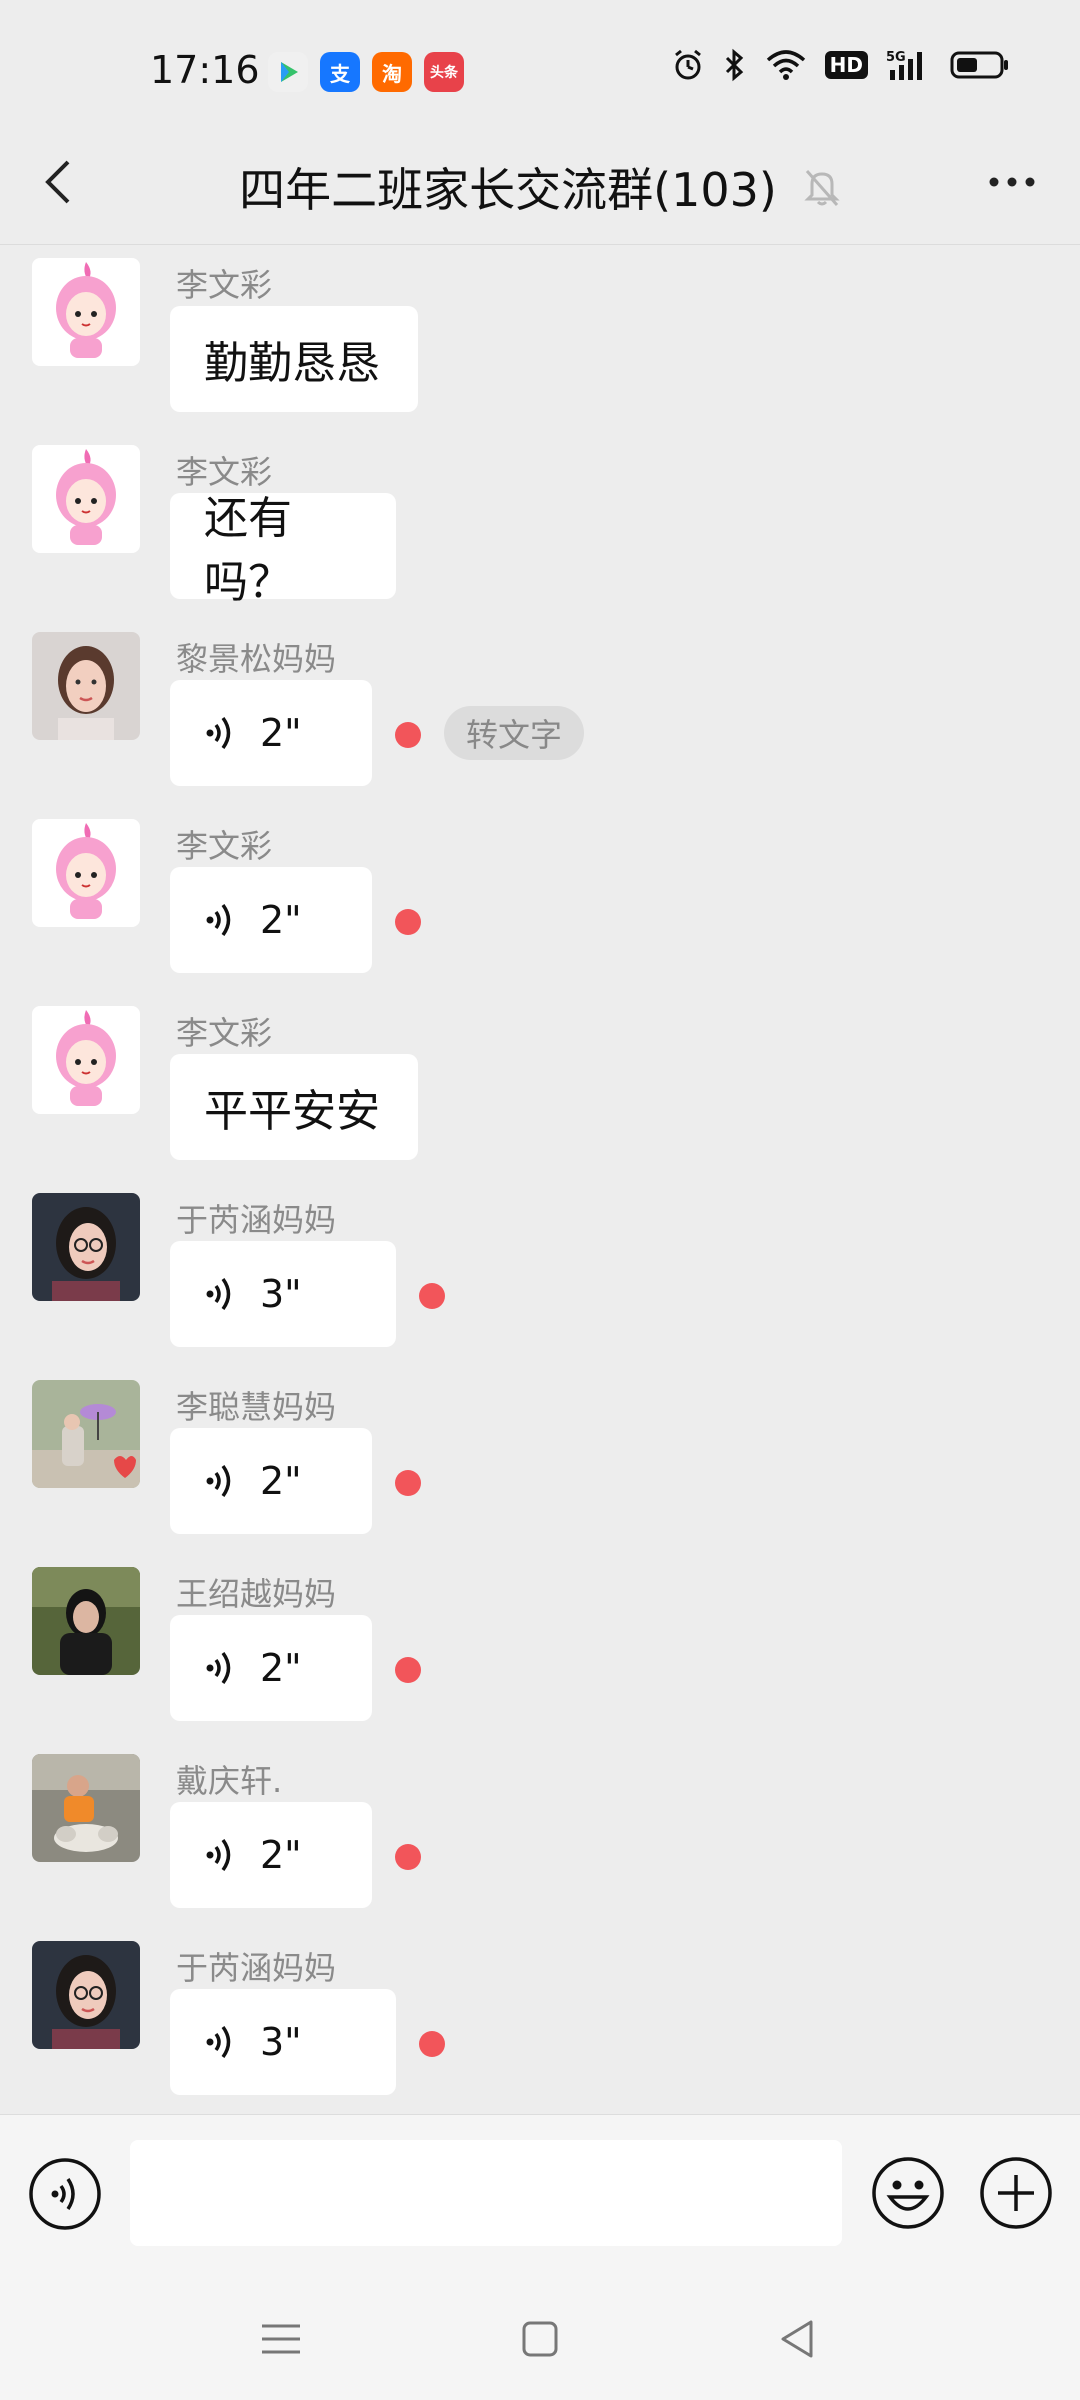  What do you see at coordinates (846, 65) in the screenshot?
I see `hd-badge: HD` at bounding box center [846, 65].